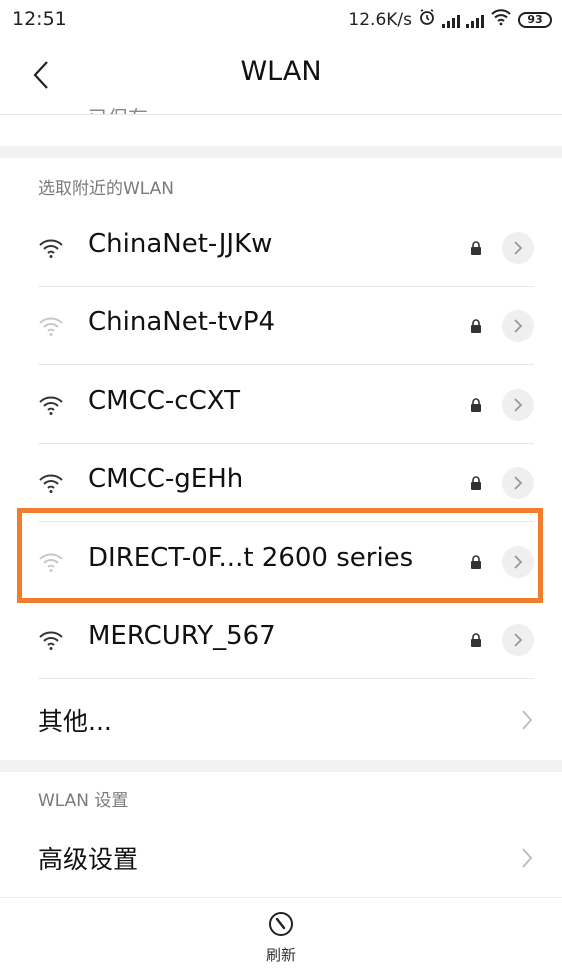  I want to click on saved-section-label: 已保存, so click(118, 108).